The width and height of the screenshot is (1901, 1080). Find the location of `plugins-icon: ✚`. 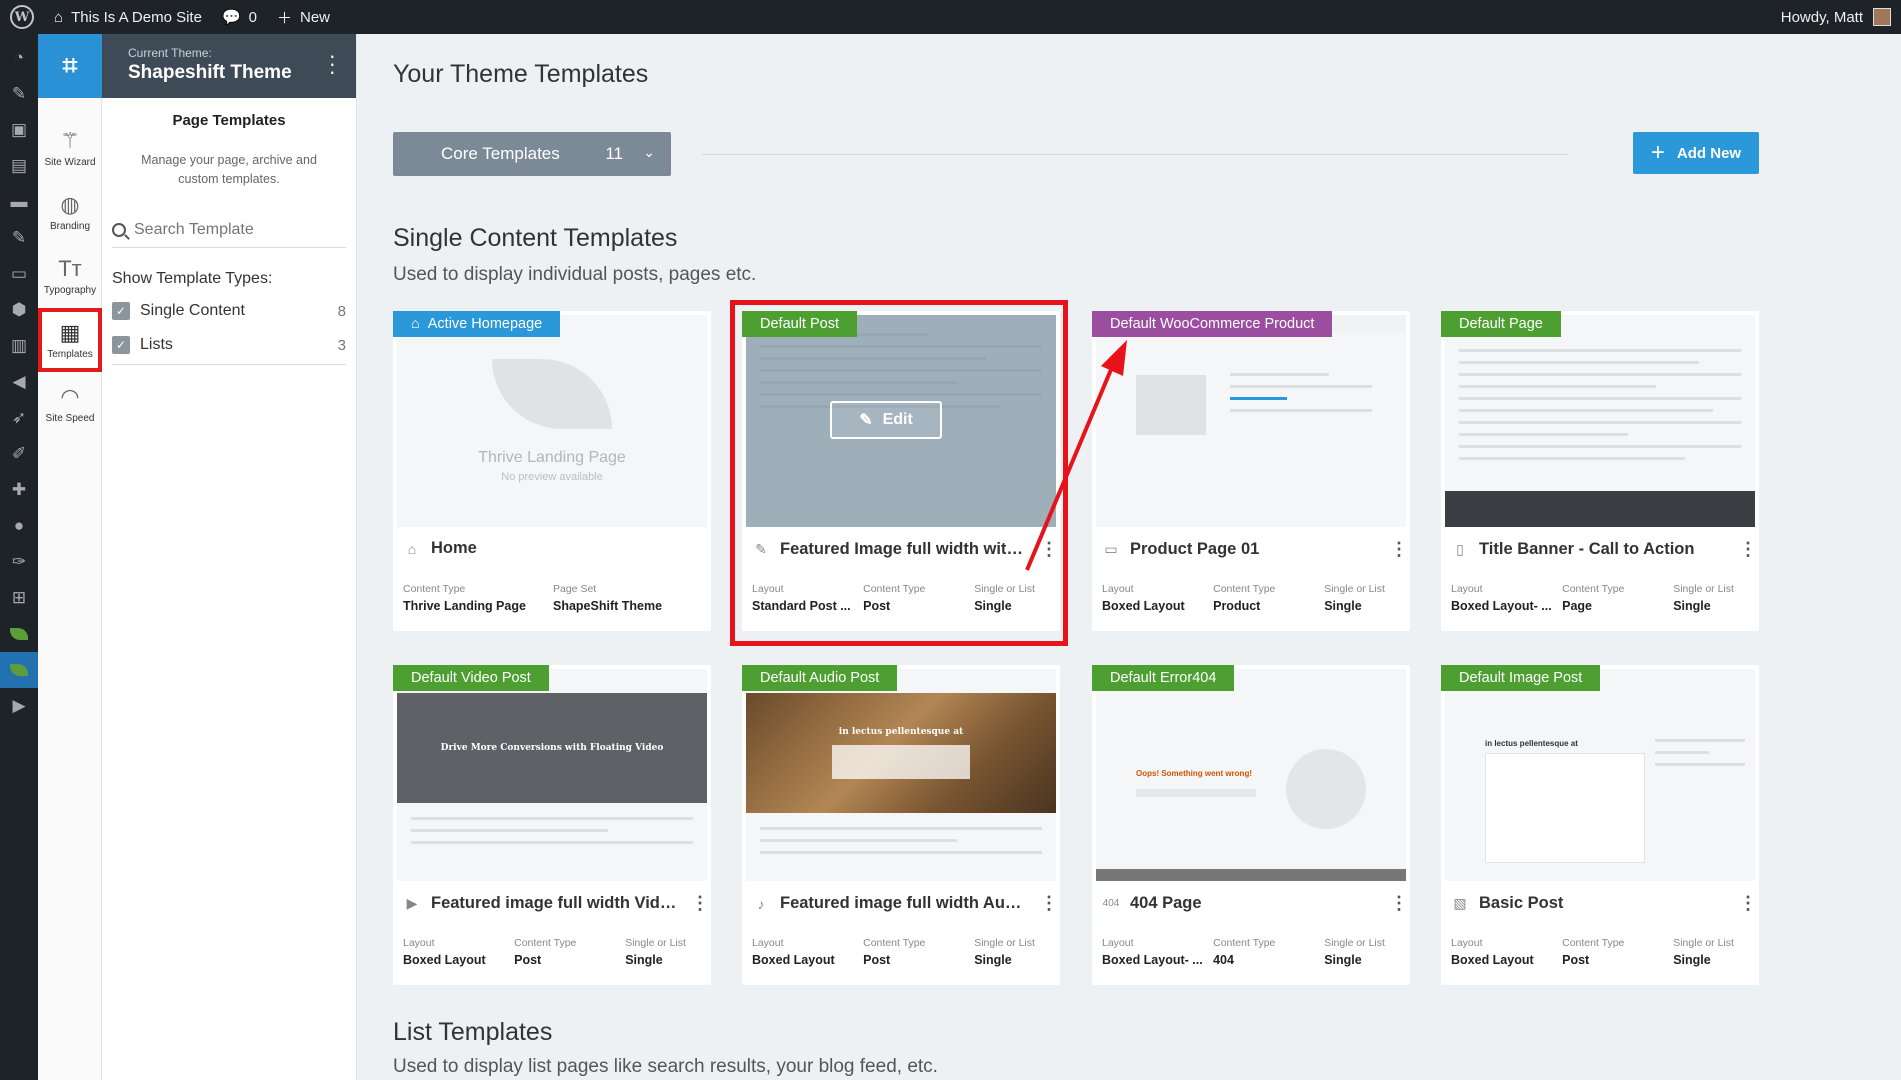

plugins-icon: ✚ is located at coordinates (19, 490).